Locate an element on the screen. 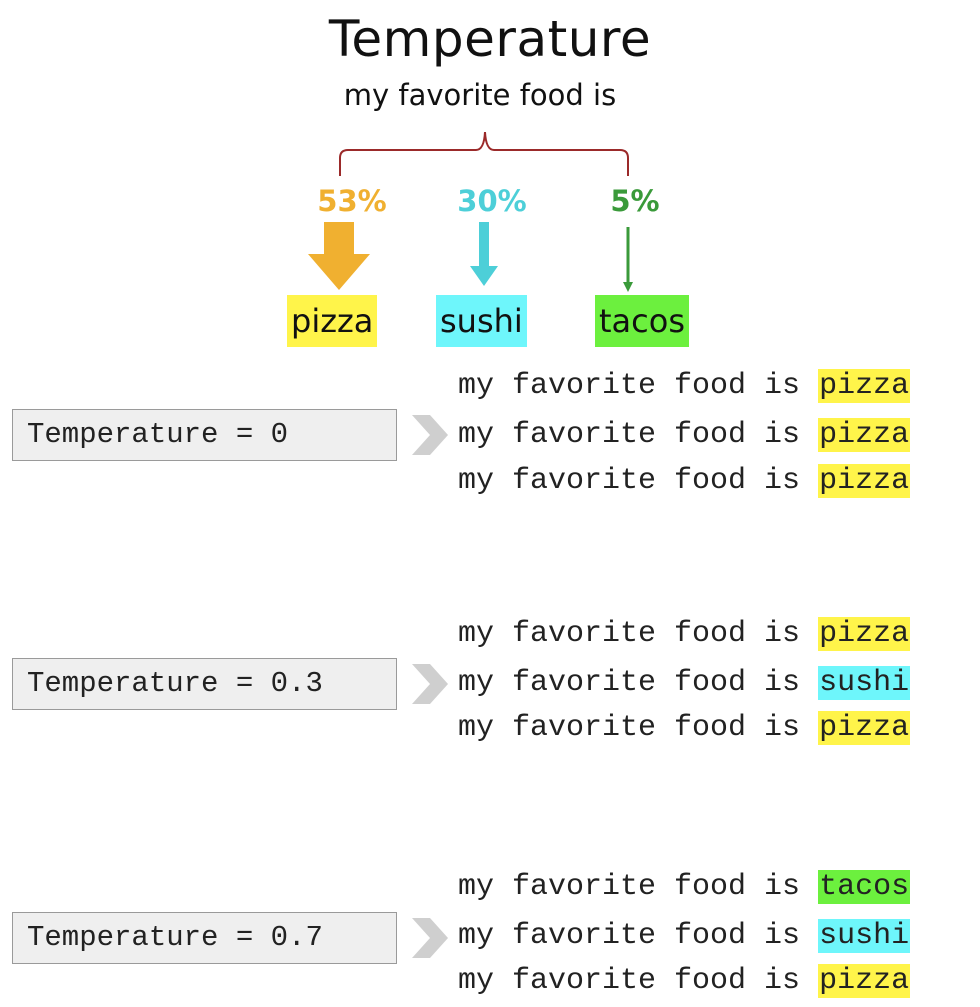 This screenshot has height=1007, width=980. diagram-title: Temperature is located at coordinates (490, 39).